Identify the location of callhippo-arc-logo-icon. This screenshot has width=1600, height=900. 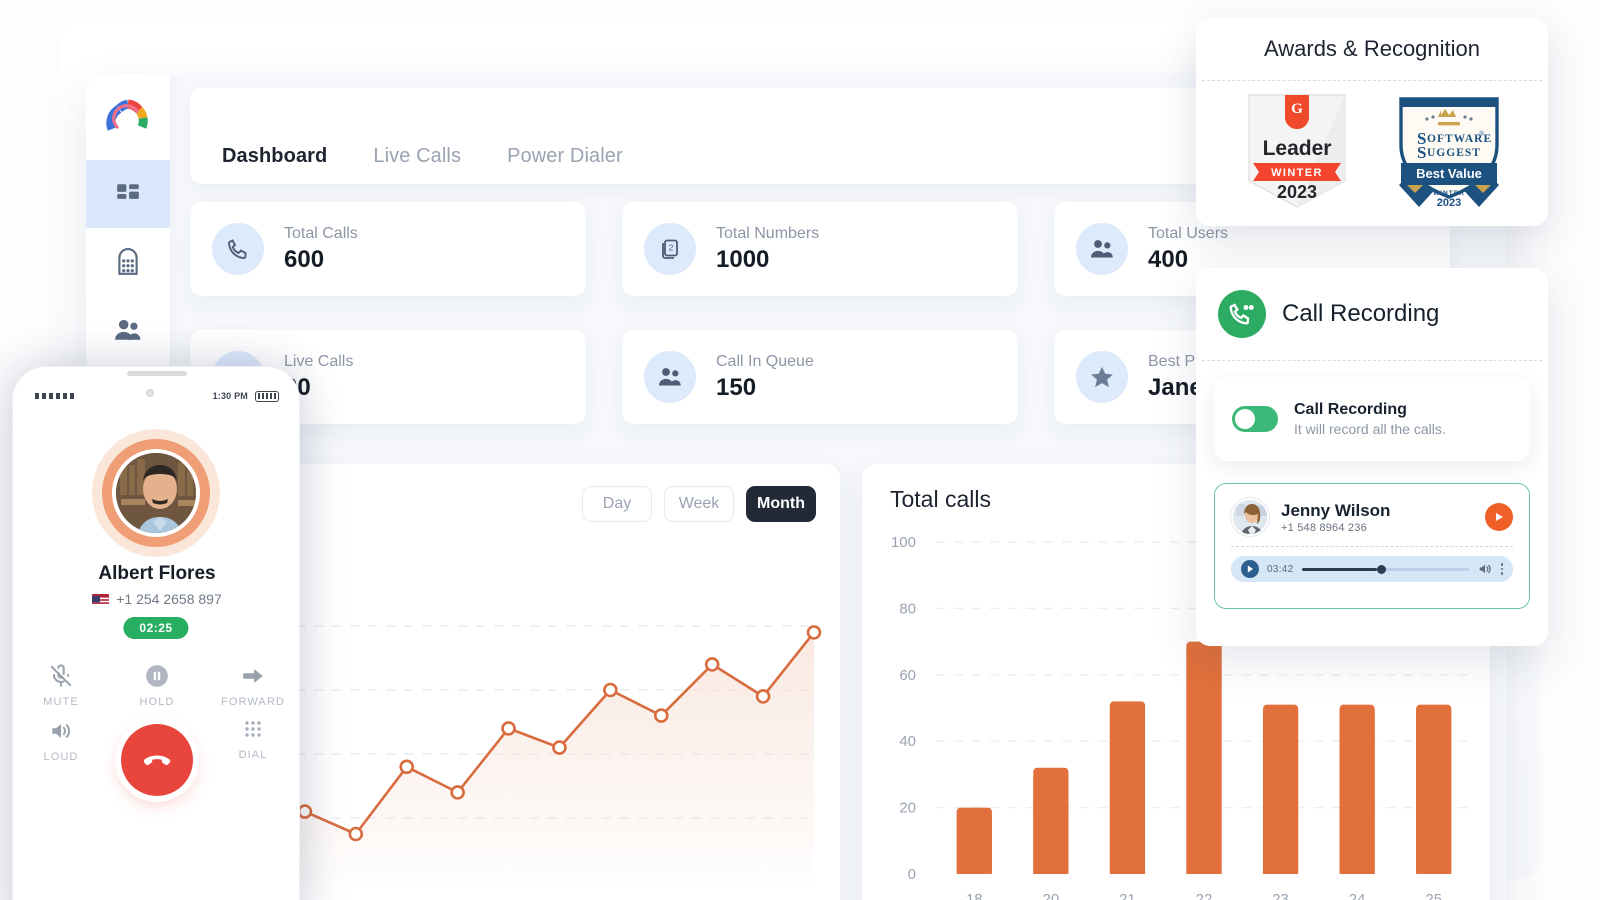
(127, 115).